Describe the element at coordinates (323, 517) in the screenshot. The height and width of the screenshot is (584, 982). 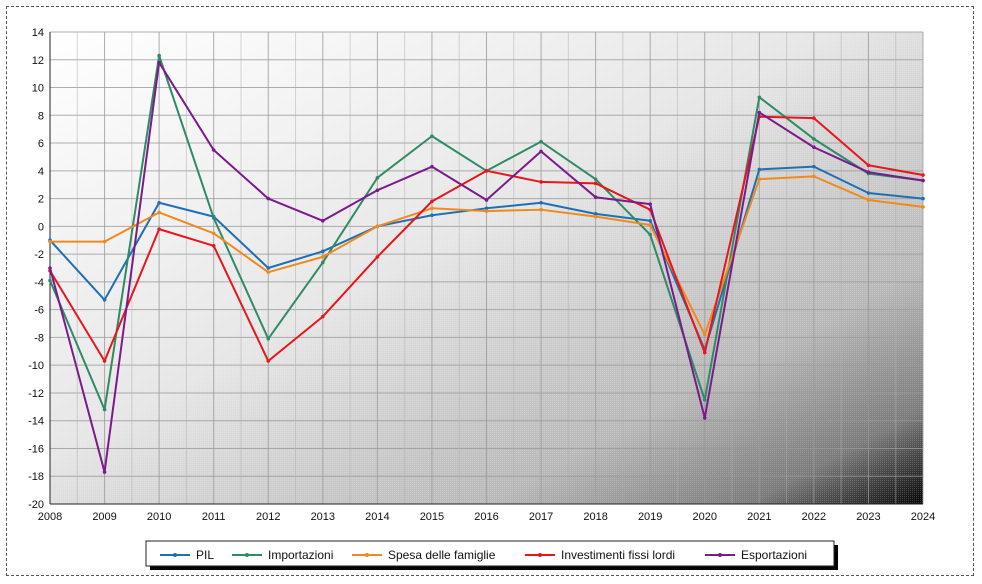
I see `x-tick-label: 2013` at that location.